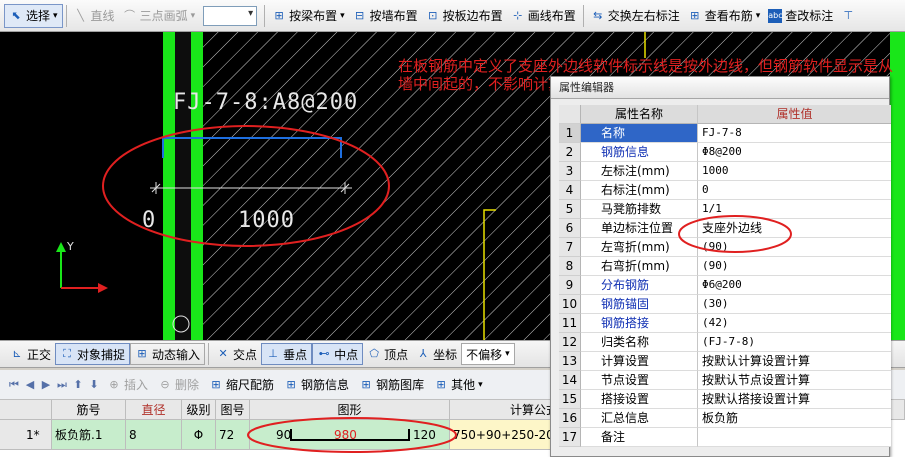  What do you see at coordinates (374, 353) in the screenshot?
I see `vertex-icon: ⬠` at bounding box center [374, 353].